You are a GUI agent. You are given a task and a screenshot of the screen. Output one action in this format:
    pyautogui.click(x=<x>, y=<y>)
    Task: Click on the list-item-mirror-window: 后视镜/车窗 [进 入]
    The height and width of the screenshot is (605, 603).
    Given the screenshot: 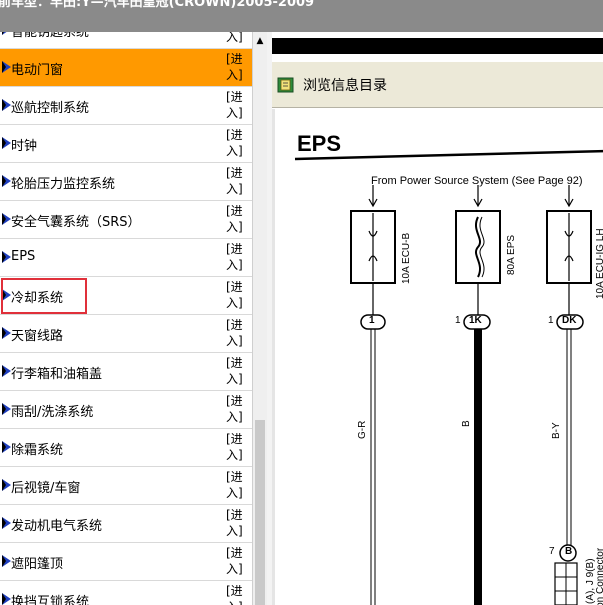 What is the action you would take?
    pyautogui.click(x=126, y=486)
    